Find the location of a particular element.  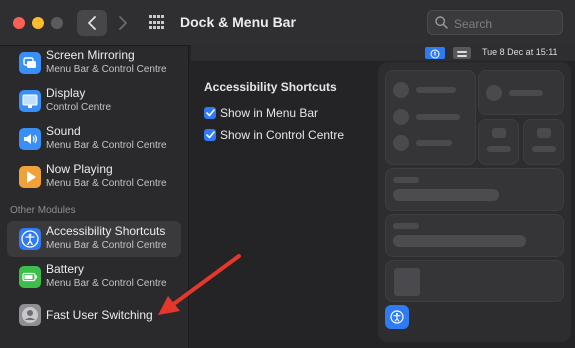

annotation-arrow is located at coordinates (199, 284).